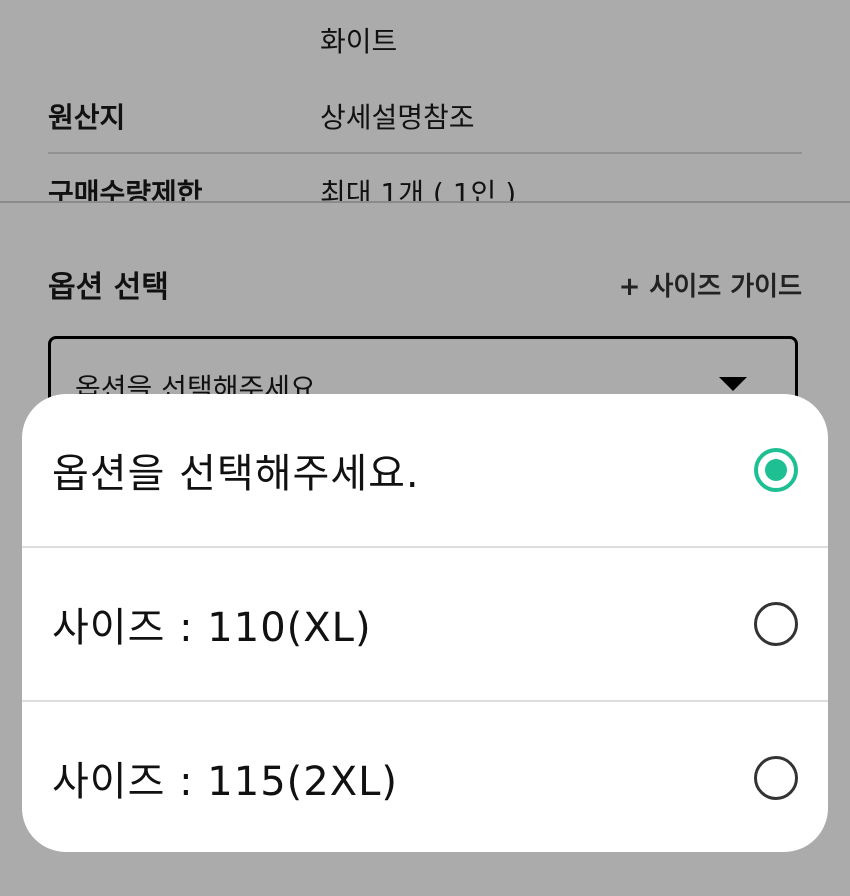 This screenshot has height=896, width=850. I want to click on radio-selected-icon, so click(776, 470).